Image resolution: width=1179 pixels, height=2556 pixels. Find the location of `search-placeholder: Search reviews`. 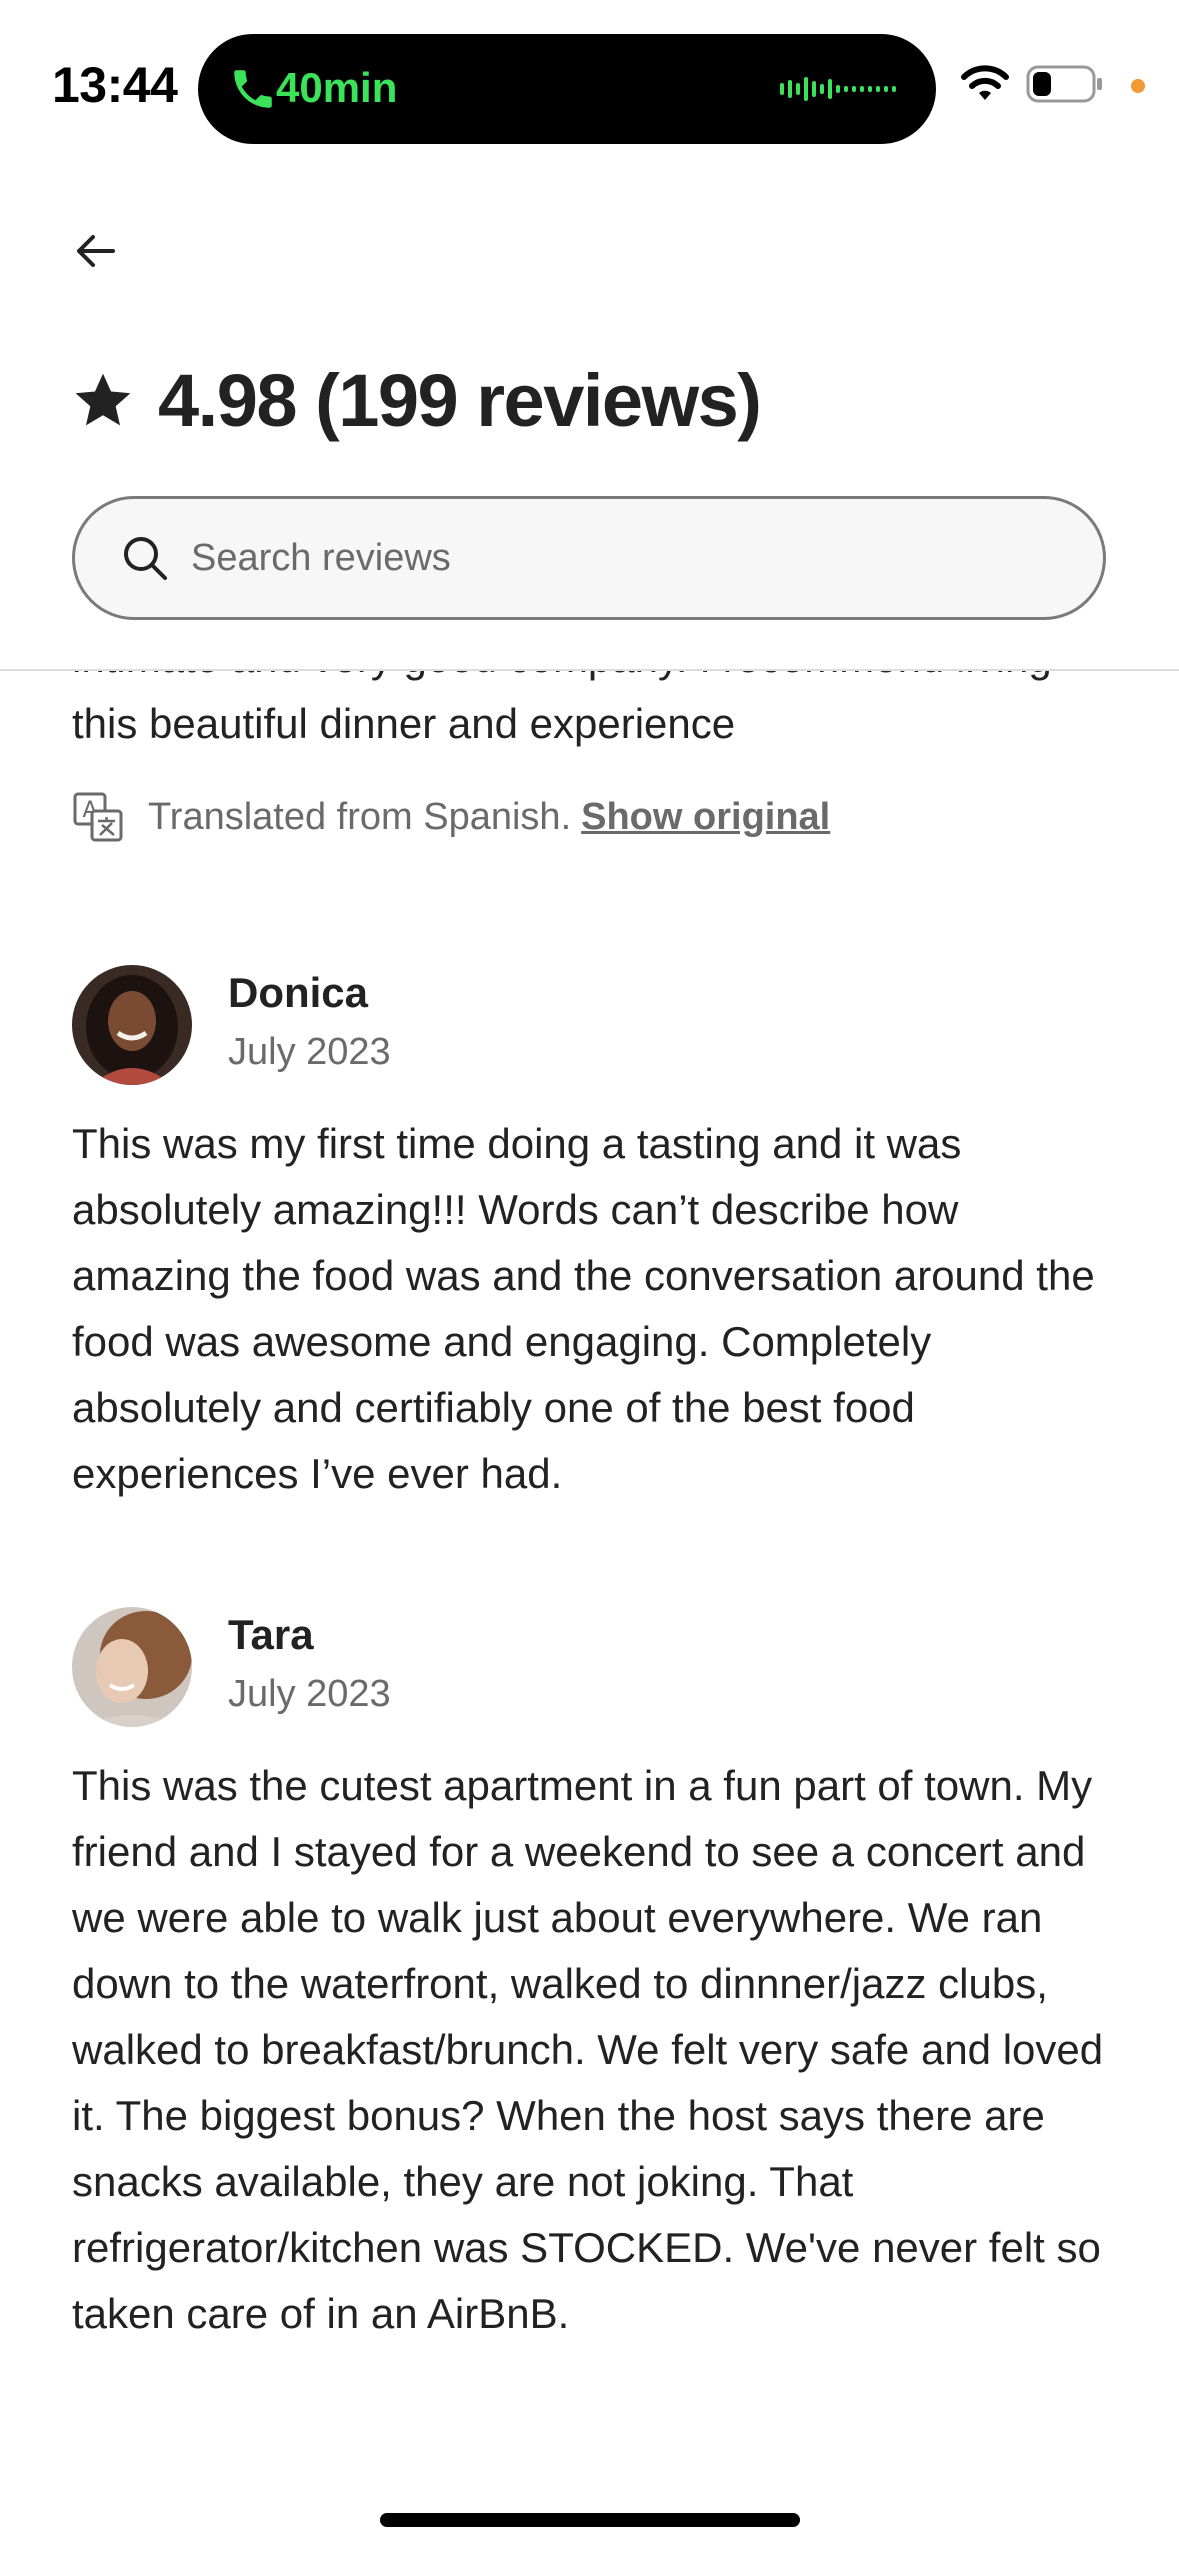

search-placeholder: Search reviews is located at coordinates (321, 557).